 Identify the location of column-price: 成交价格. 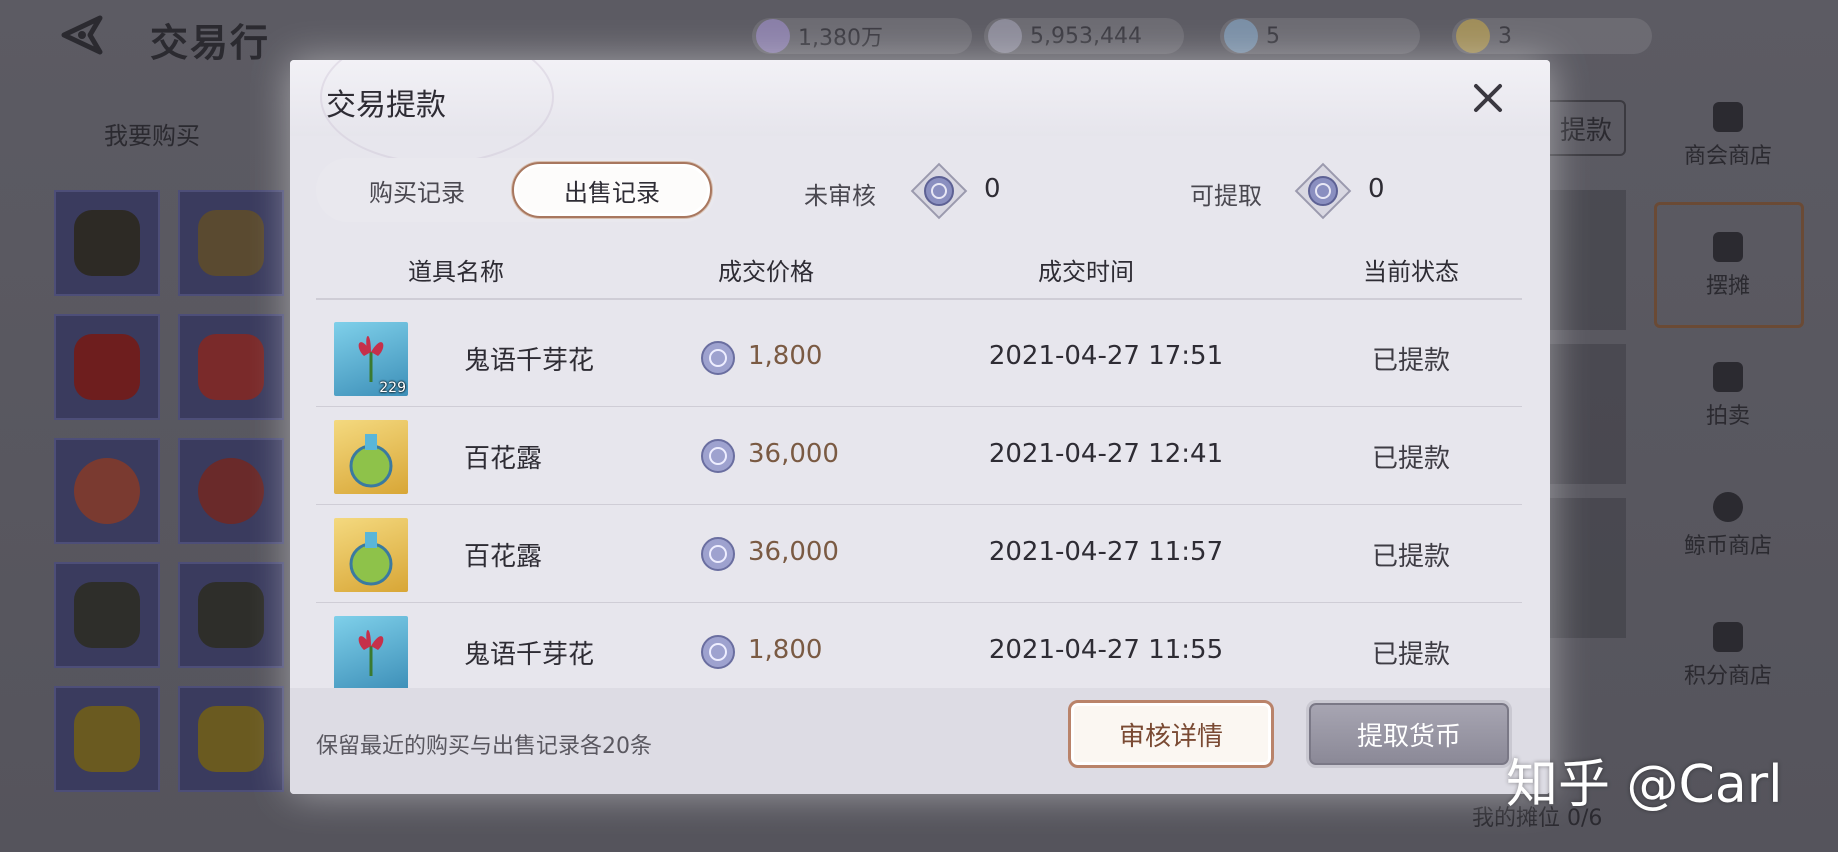
(766, 272).